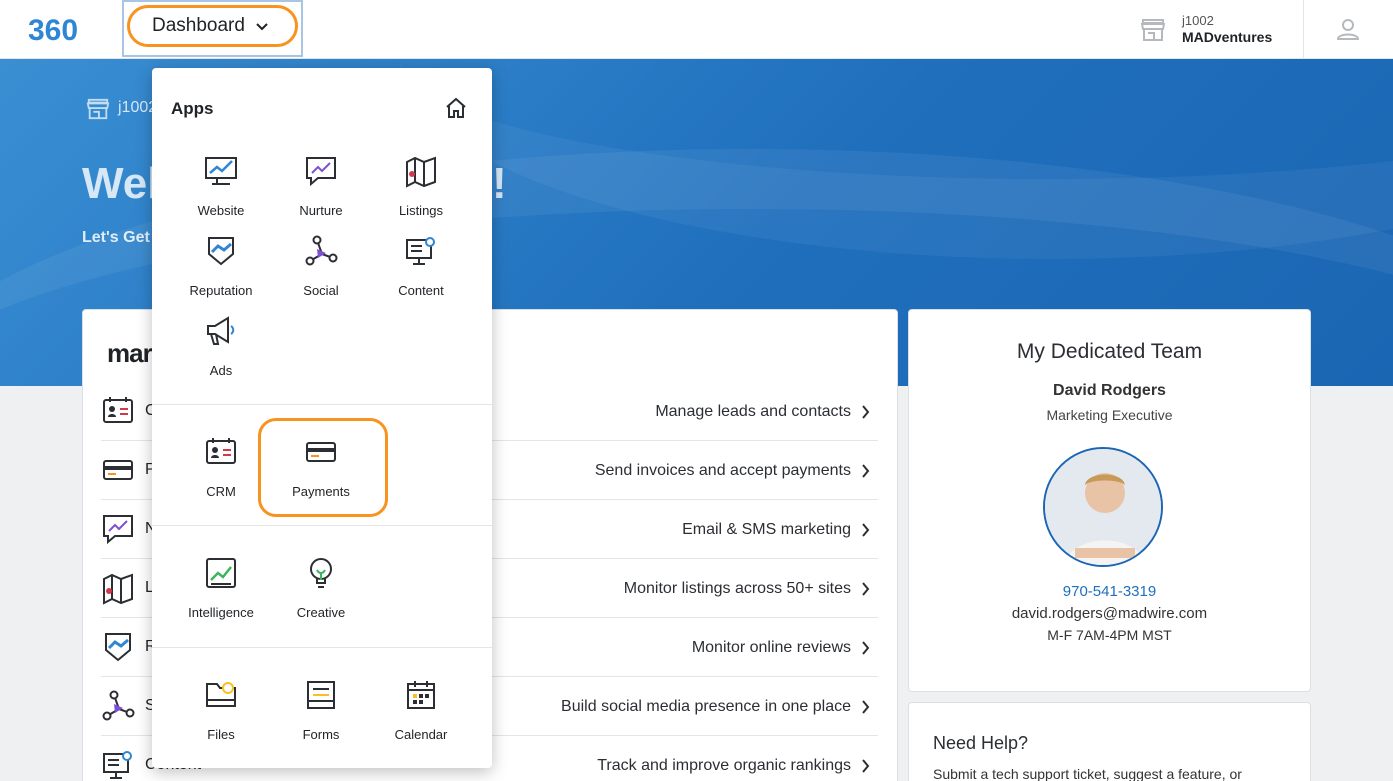 The image size is (1393, 781). Describe the element at coordinates (262, 26) in the screenshot. I see `chevron-down-icon` at that location.